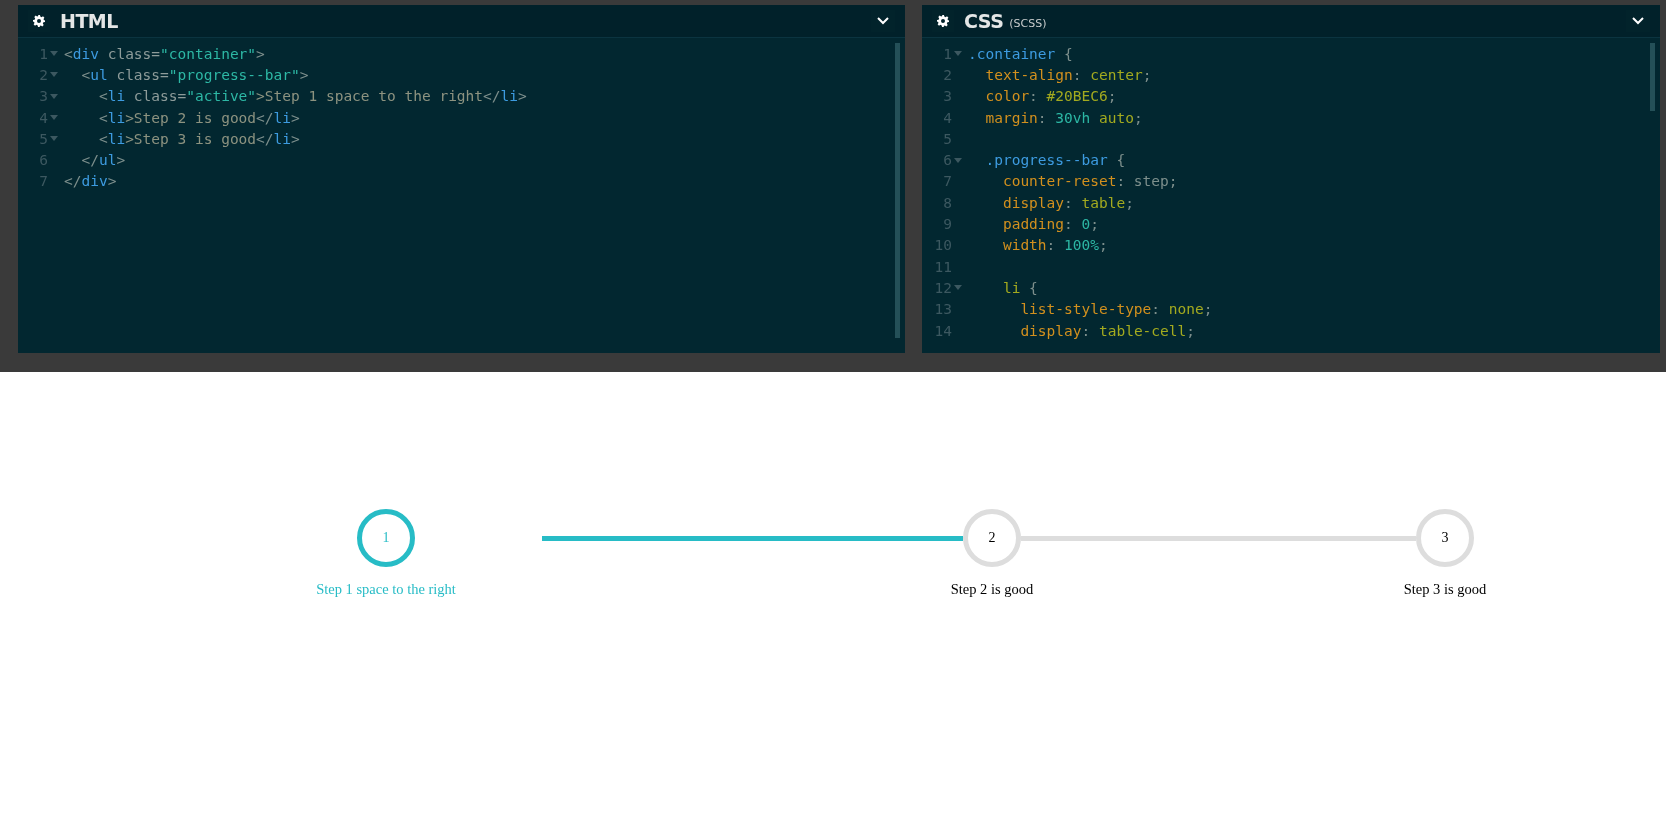  Describe the element at coordinates (992, 589) in the screenshot. I see `step-label: Step 2 is good` at that location.